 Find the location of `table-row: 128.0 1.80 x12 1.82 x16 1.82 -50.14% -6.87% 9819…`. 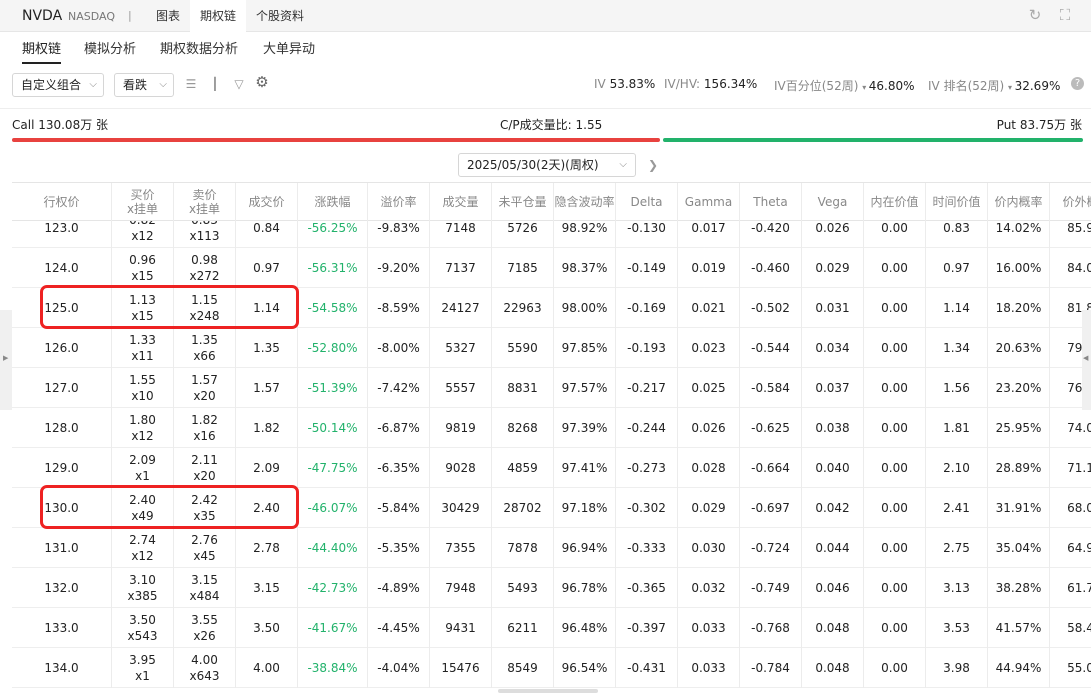

table-row: 128.0 1.80 x12 1.82 x16 1.82 -50.14% -6.87% 9819… is located at coordinates (551, 428).